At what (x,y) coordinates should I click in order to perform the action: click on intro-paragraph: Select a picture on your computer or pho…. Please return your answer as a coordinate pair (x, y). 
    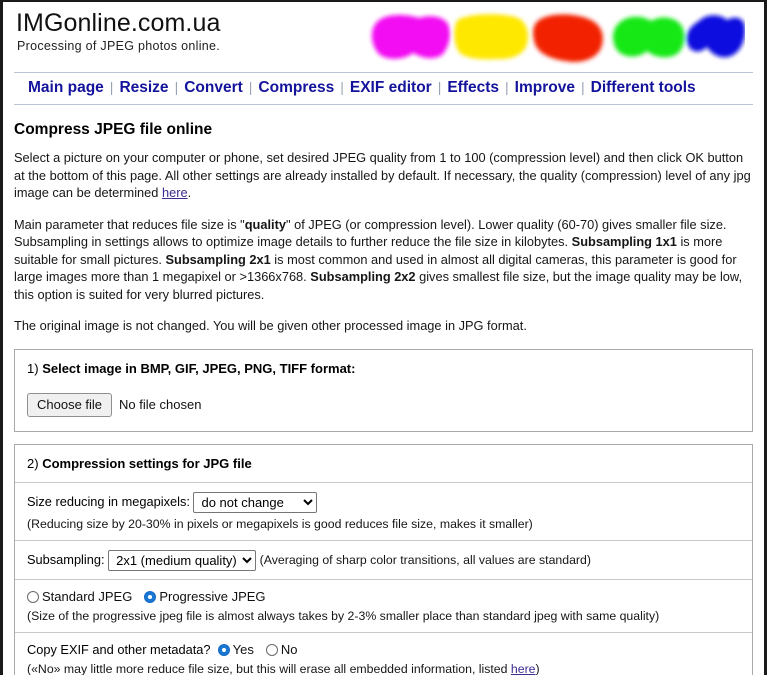
    Looking at the image, I should click on (383, 175).